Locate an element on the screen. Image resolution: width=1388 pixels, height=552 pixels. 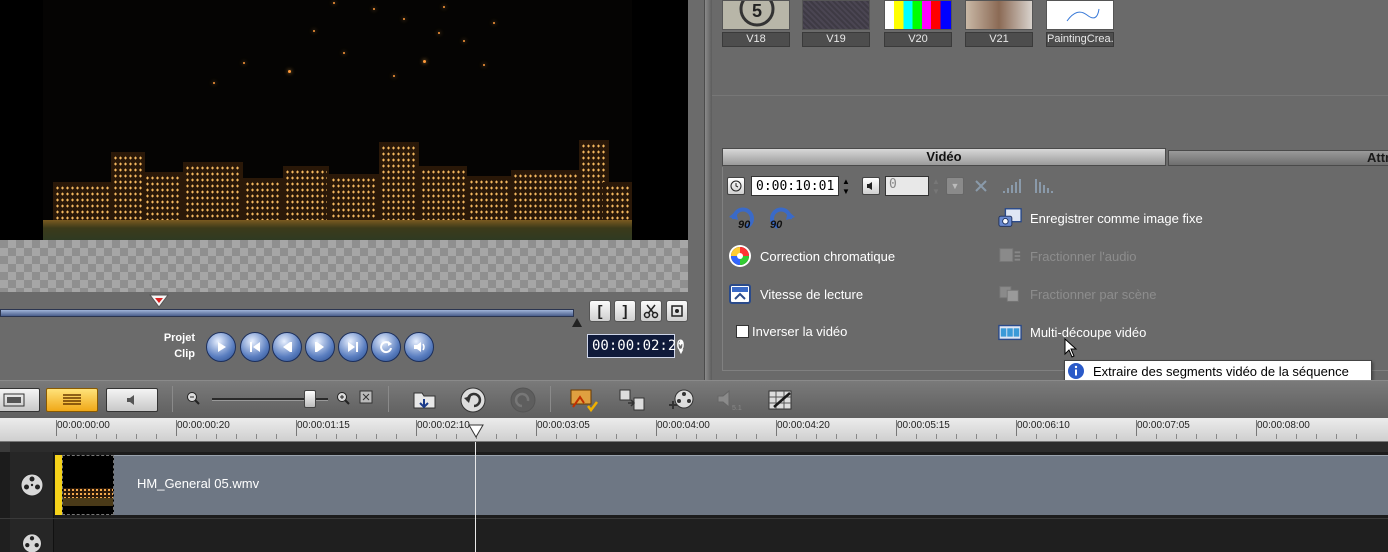
ruler-tick-label: 00:00:04:20 is located at coordinates (803, 425).